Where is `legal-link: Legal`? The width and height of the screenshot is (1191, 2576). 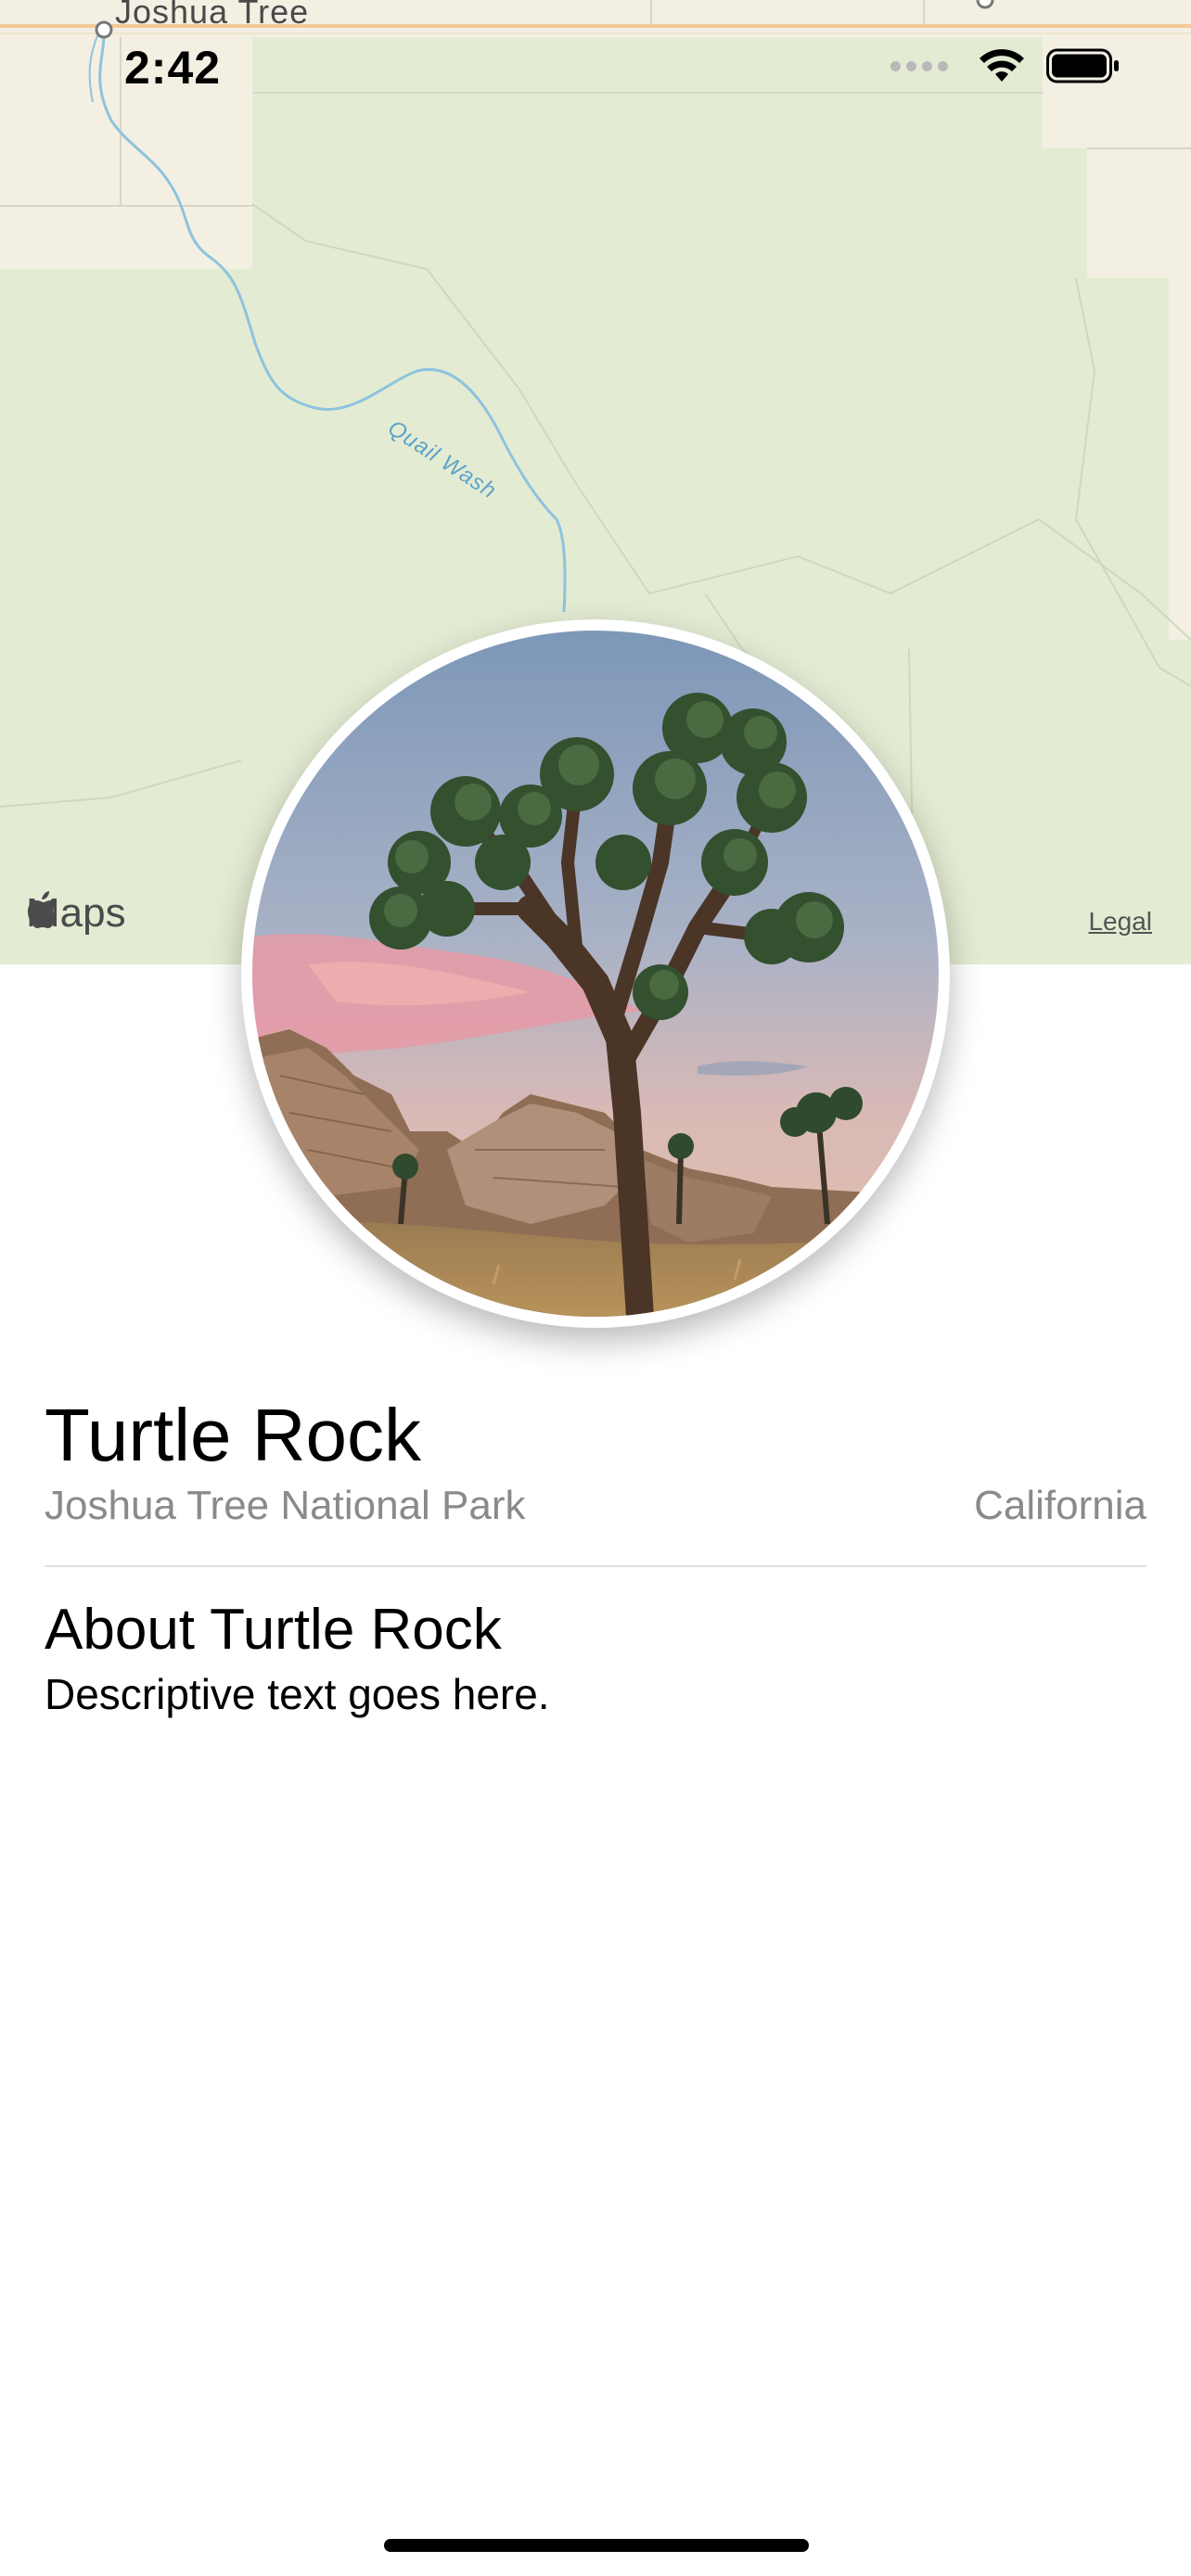
legal-link: Legal is located at coordinates (1120, 922).